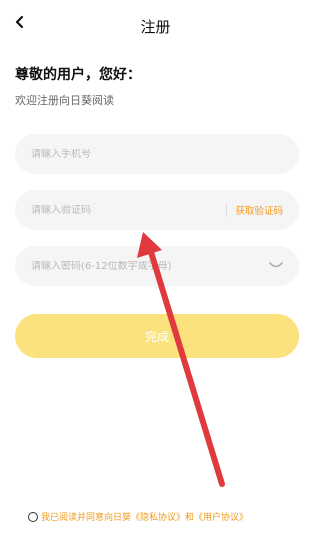 The image size is (320, 544). I want to click on code-input, so click(125, 210).